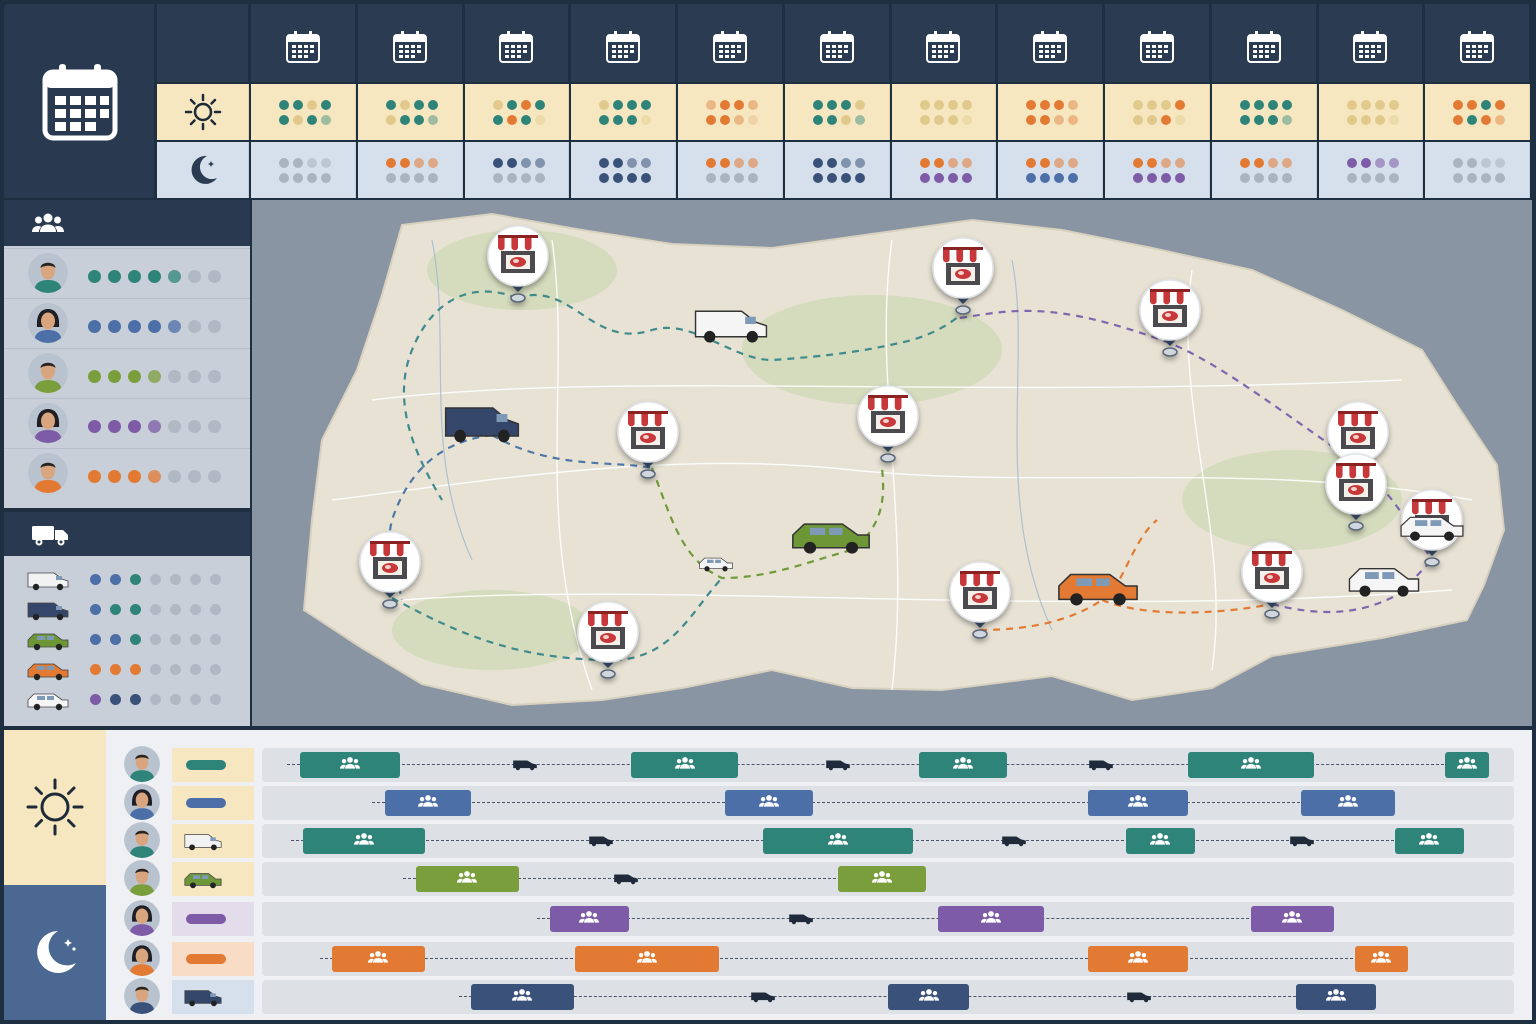 This screenshot has width=1536, height=1024. What do you see at coordinates (95, 699) in the screenshot?
I see `usage-dot` at bounding box center [95, 699].